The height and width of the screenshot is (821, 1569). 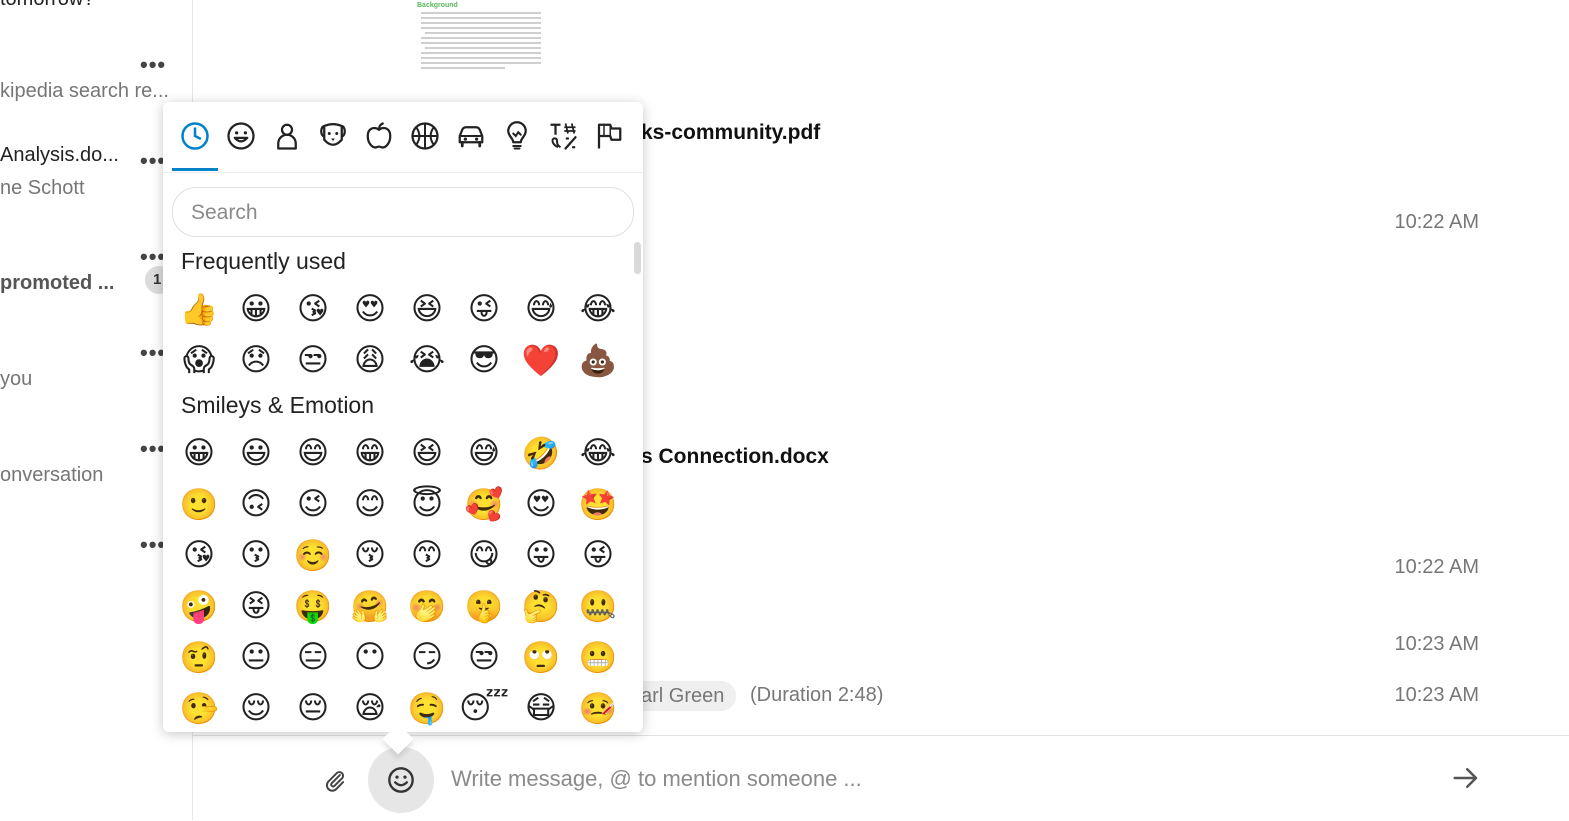 What do you see at coordinates (278, 405) in the screenshot?
I see `section-title-smileys: Smileys & Emotion` at bounding box center [278, 405].